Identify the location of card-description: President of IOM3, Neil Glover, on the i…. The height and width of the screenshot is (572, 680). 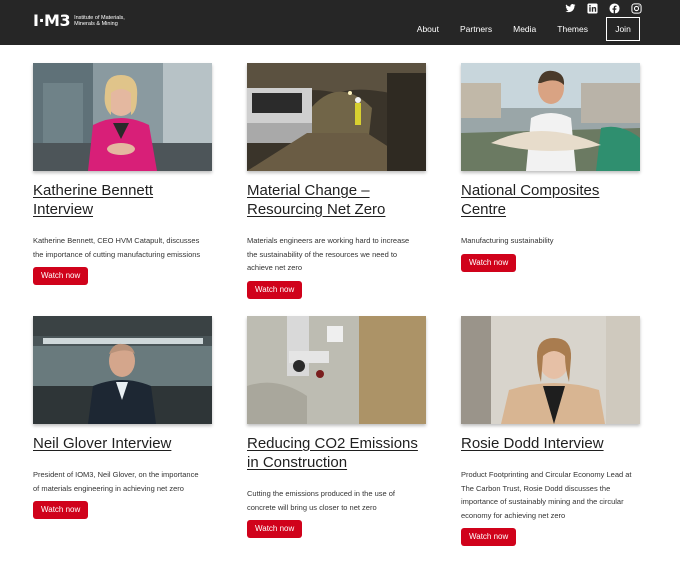
(116, 481).